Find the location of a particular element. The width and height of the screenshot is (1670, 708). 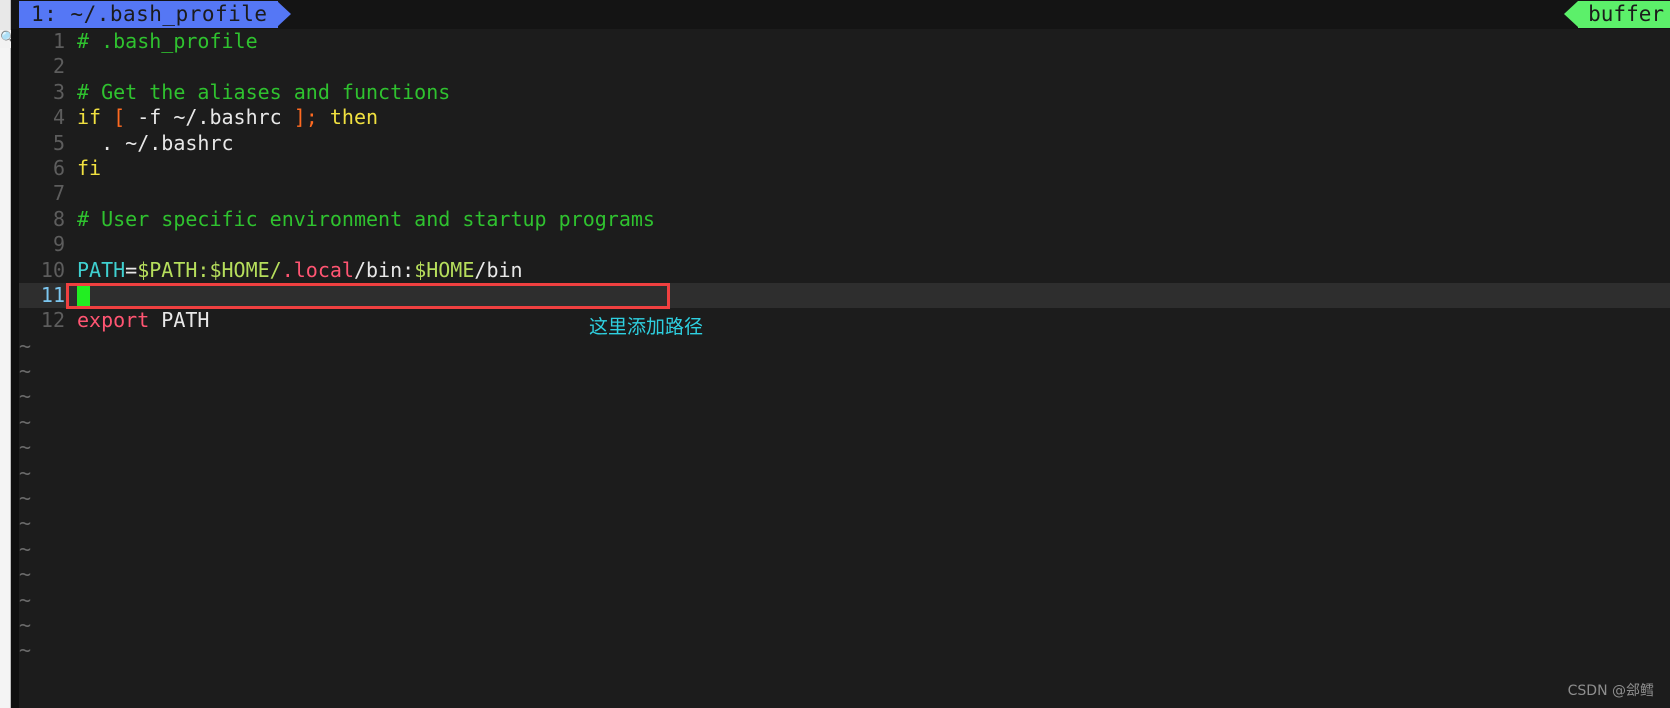

line-text: PATH=$PATH:$HOME/.local/bin:$HOME/bin is located at coordinates (294, 270).